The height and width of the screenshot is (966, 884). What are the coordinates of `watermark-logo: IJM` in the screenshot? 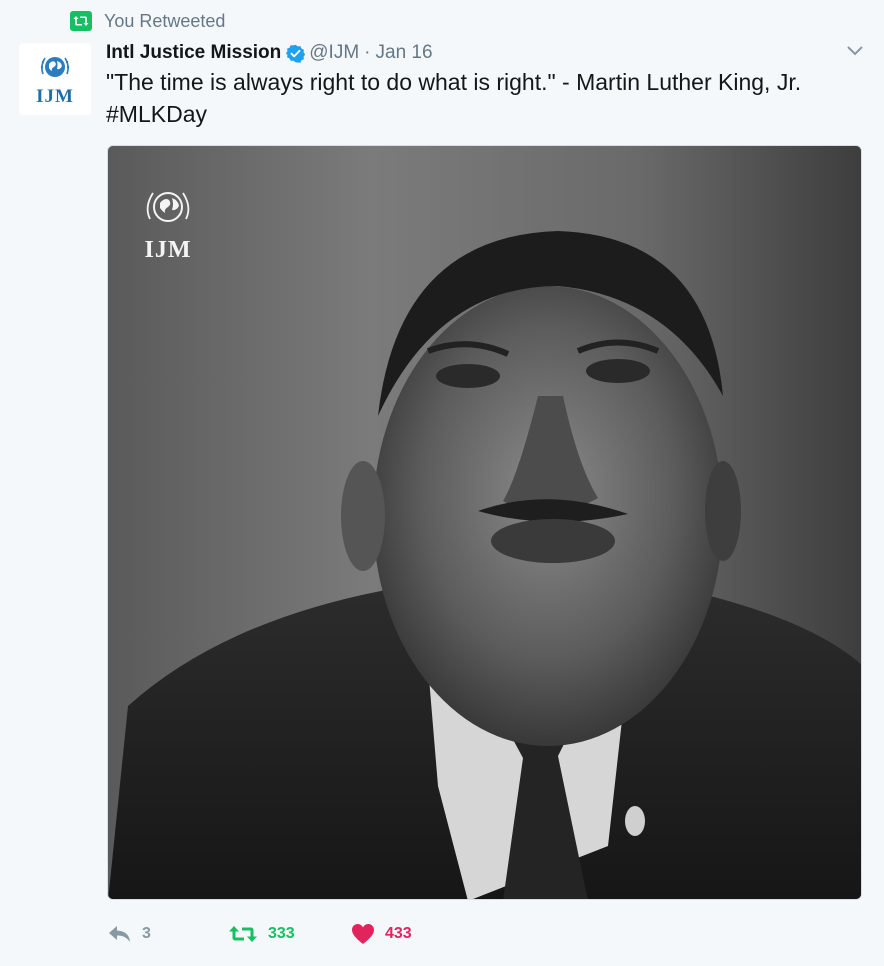 It's located at (168, 222).